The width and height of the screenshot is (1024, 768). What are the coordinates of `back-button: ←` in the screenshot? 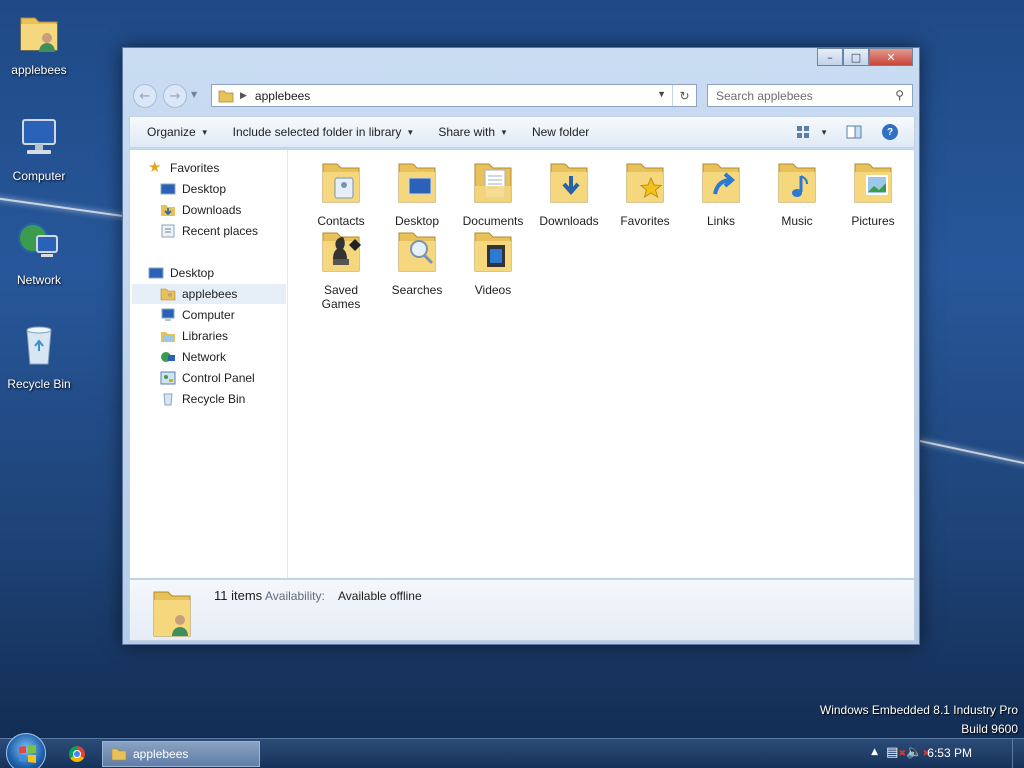 It's located at (145, 96).